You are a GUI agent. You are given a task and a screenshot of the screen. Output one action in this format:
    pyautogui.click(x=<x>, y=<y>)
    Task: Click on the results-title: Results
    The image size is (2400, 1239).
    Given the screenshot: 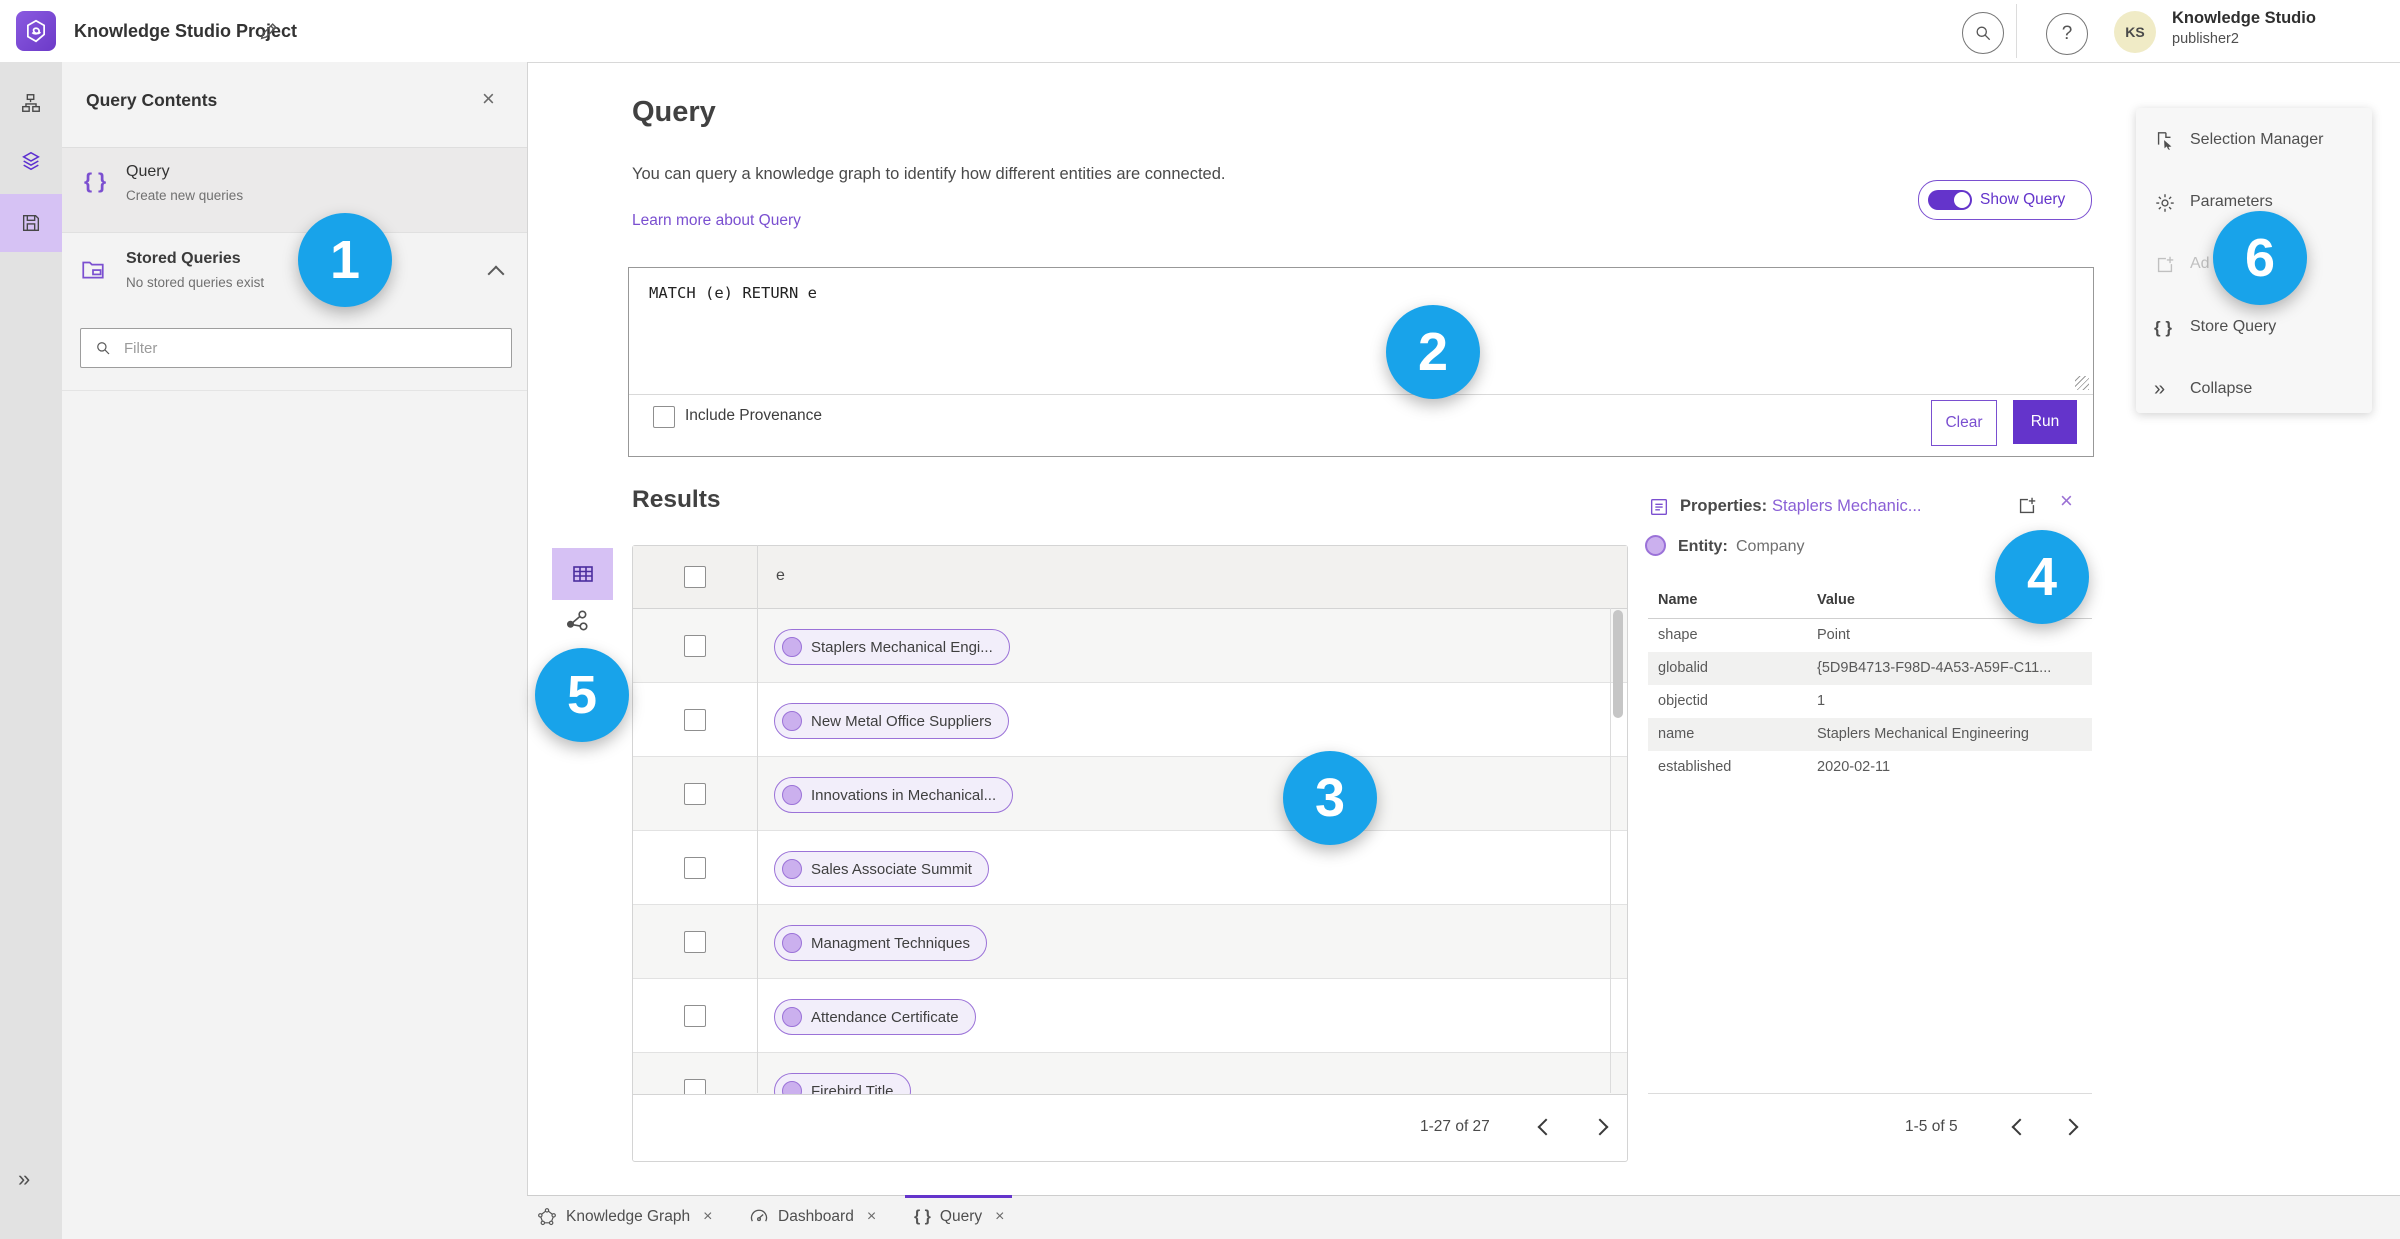 What is the action you would take?
    pyautogui.click(x=676, y=499)
    